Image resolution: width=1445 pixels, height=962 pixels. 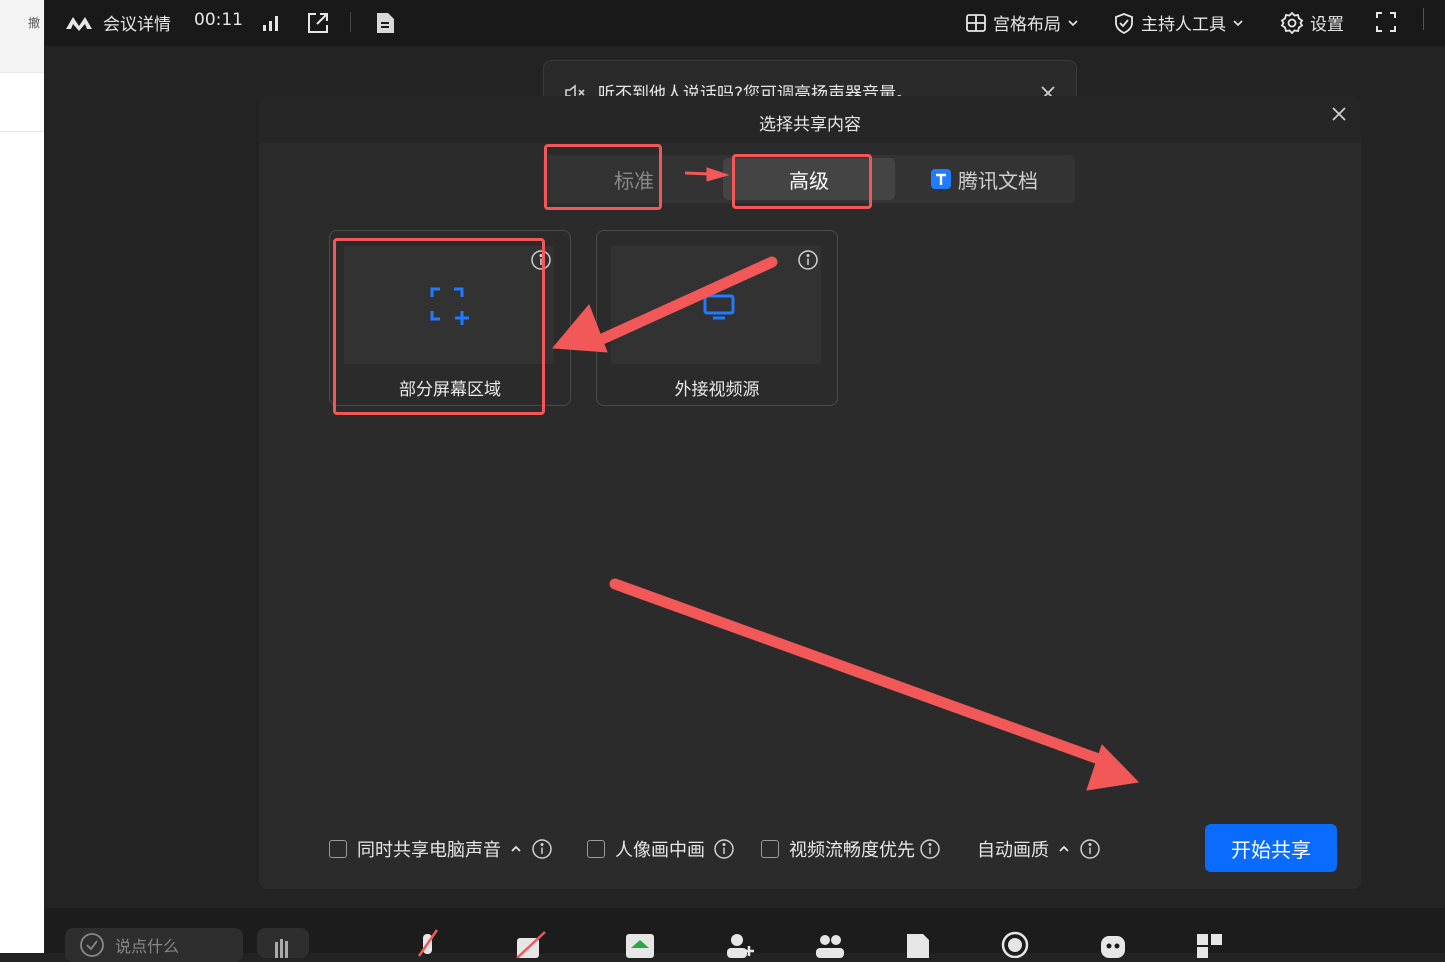 What do you see at coordinates (428, 943) in the screenshot?
I see `microphone-muted-icon` at bounding box center [428, 943].